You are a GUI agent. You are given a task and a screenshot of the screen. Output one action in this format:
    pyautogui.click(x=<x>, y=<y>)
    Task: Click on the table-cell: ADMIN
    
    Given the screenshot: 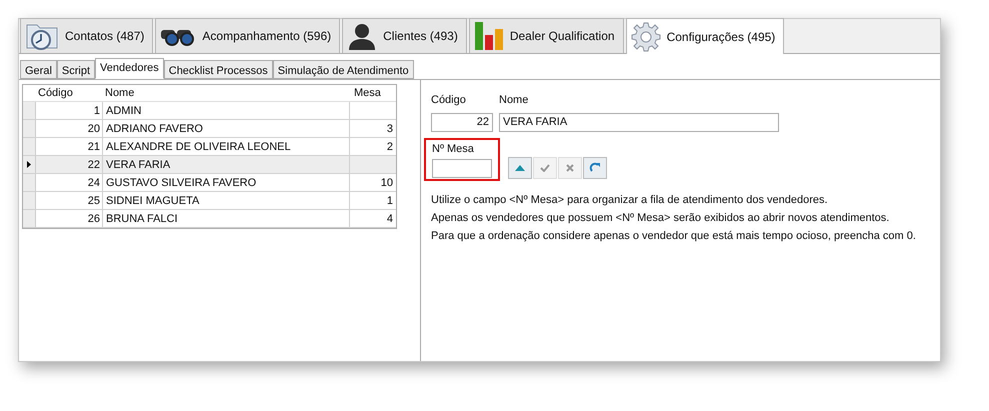 What is the action you would take?
    pyautogui.click(x=226, y=110)
    